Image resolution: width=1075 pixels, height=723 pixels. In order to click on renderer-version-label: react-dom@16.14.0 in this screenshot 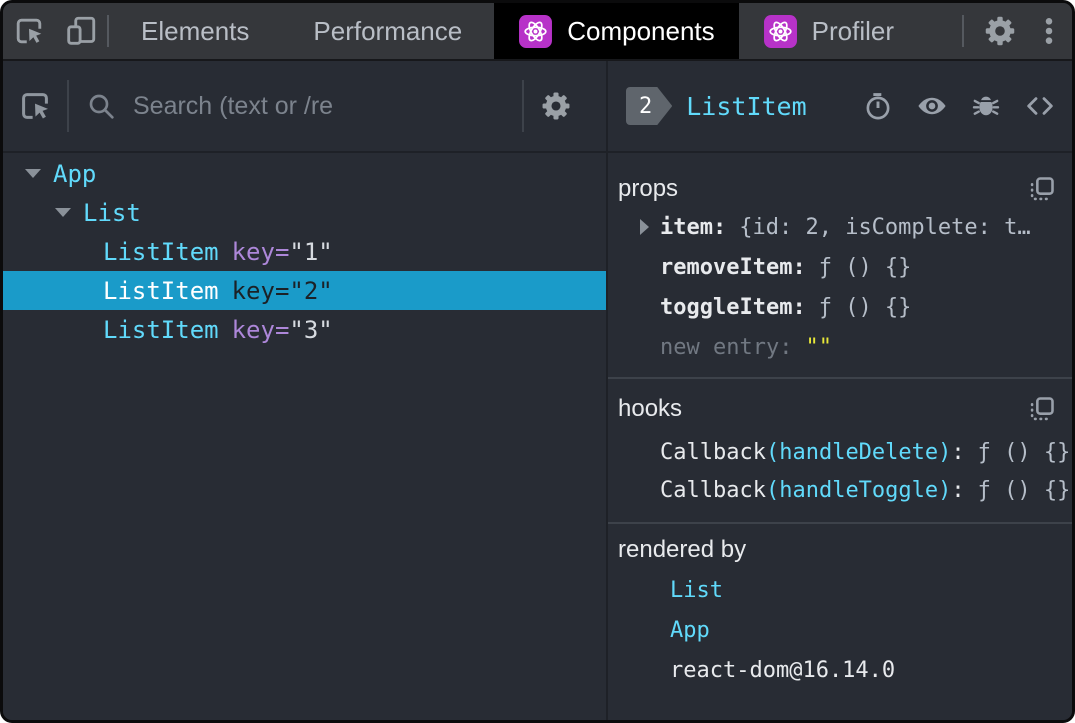, I will do `click(783, 670)`.